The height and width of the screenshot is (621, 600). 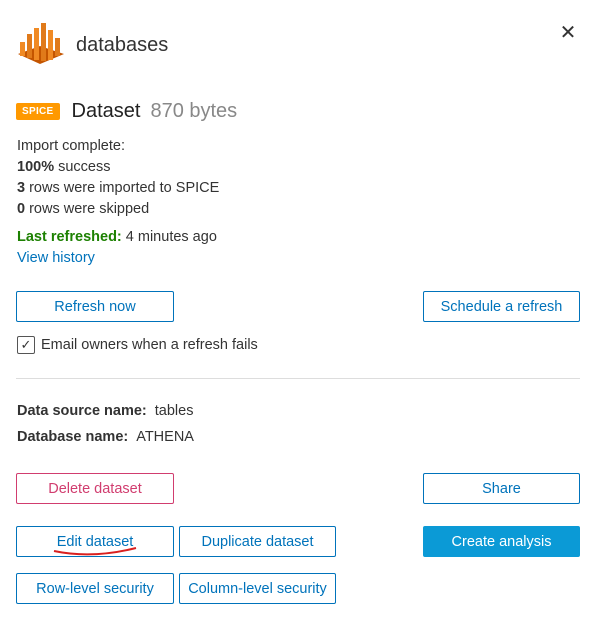 I want to click on create-analysis-label: Create analysis, so click(x=501, y=541).